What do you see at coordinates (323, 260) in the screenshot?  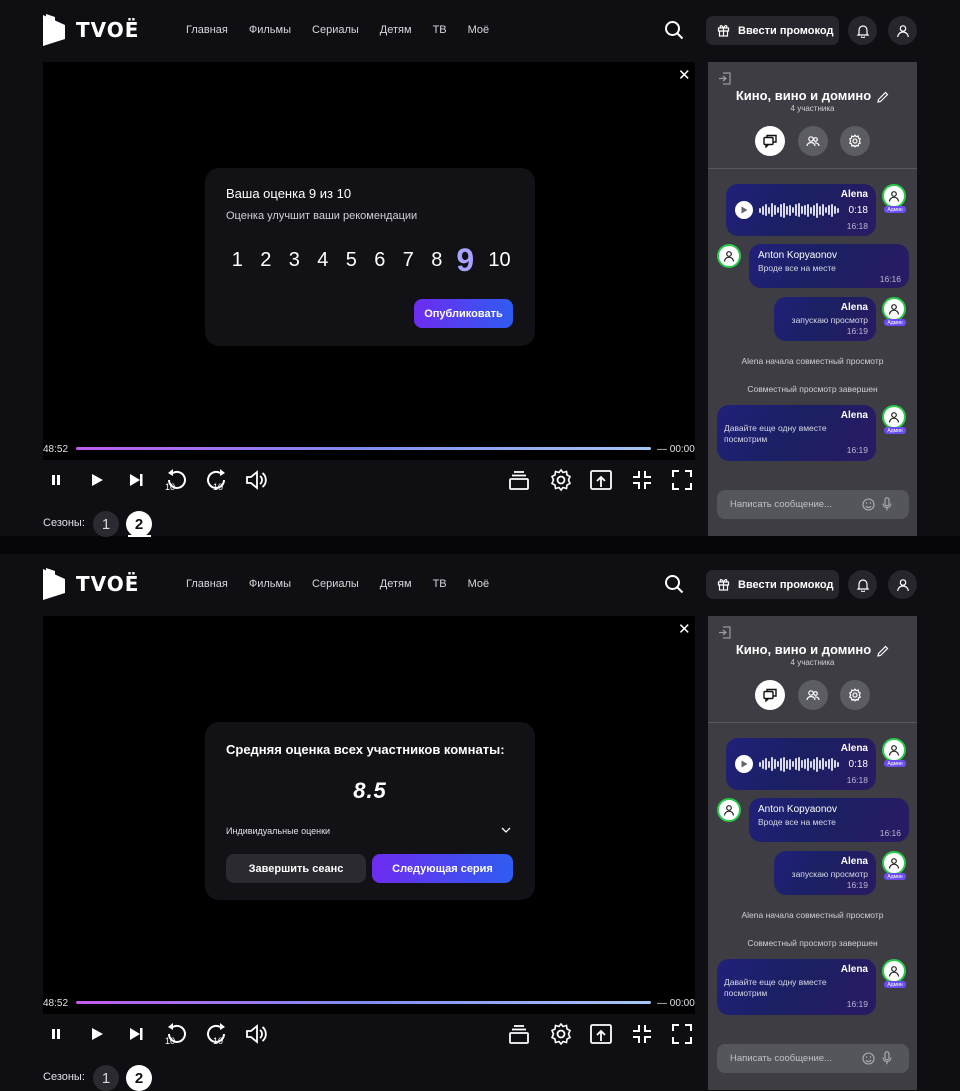 I see `rating-option: 4` at bounding box center [323, 260].